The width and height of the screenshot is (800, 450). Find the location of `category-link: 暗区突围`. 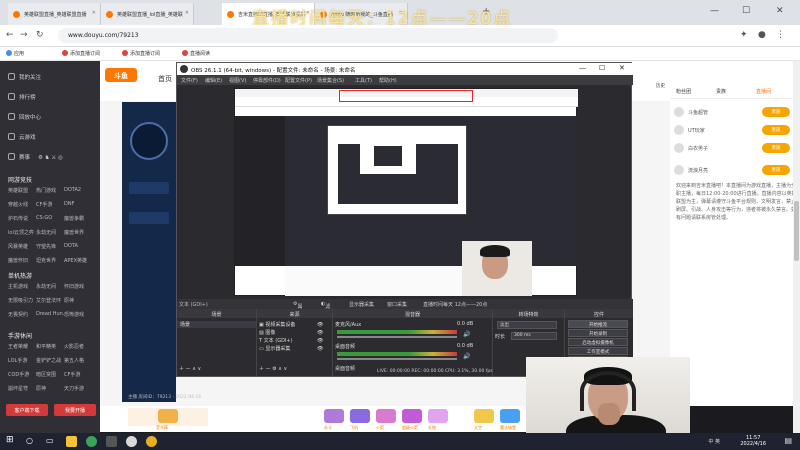

category-link: 暗区突围 is located at coordinates (50, 377).